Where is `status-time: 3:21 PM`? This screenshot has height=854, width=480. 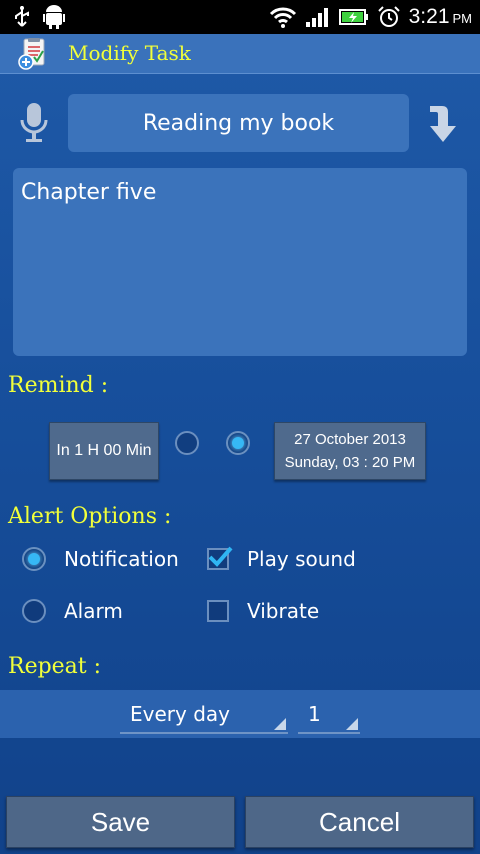 status-time: 3:21 PM is located at coordinates (440, 17).